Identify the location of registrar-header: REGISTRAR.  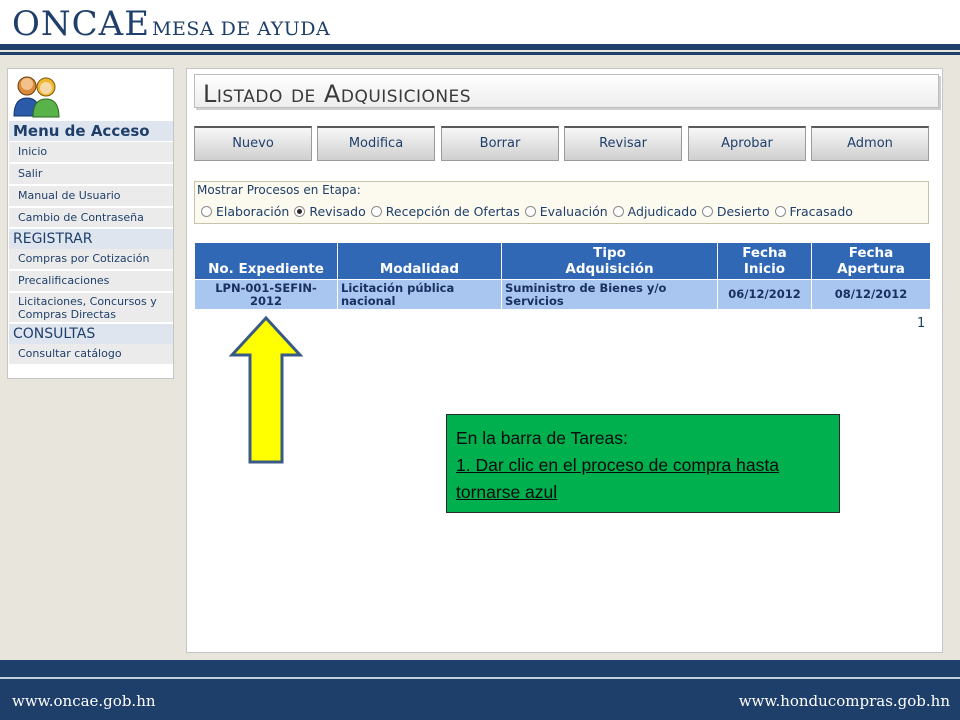
(91, 239).